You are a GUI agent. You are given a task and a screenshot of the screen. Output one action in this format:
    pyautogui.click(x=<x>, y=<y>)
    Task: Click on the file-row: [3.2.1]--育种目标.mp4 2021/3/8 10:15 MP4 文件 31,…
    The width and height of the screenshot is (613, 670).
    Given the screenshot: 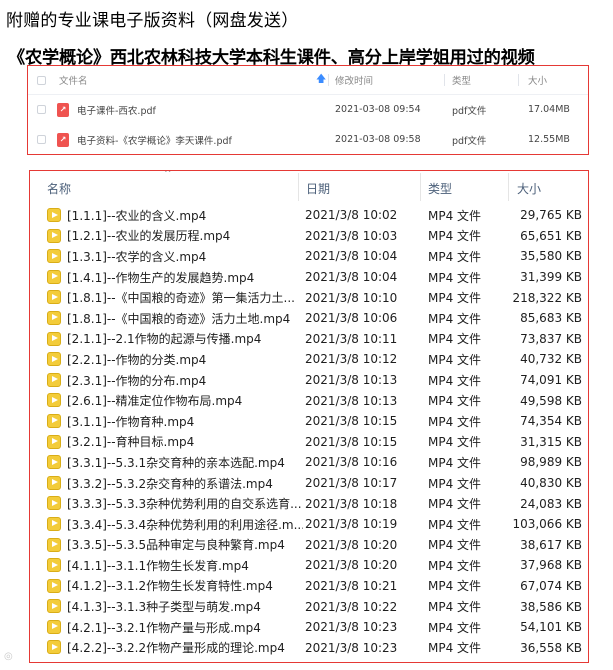 What is the action you would take?
    pyautogui.click(x=309, y=442)
    